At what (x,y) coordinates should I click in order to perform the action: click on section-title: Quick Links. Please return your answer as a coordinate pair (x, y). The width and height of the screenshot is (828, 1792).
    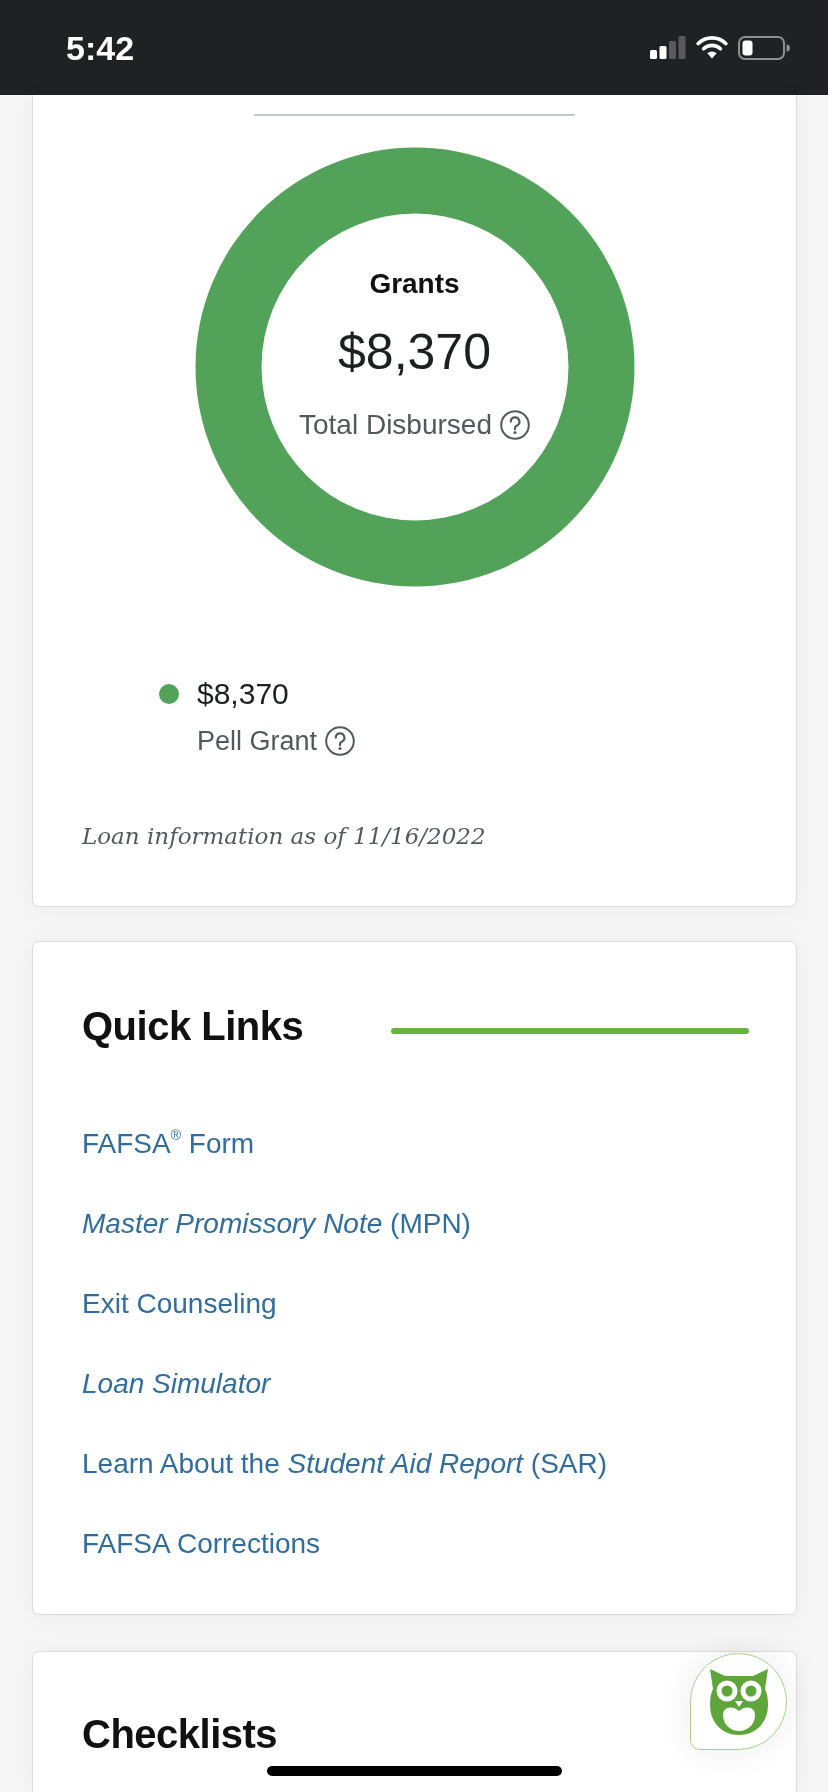
    Looking at the image, I should click on (193, 1026).